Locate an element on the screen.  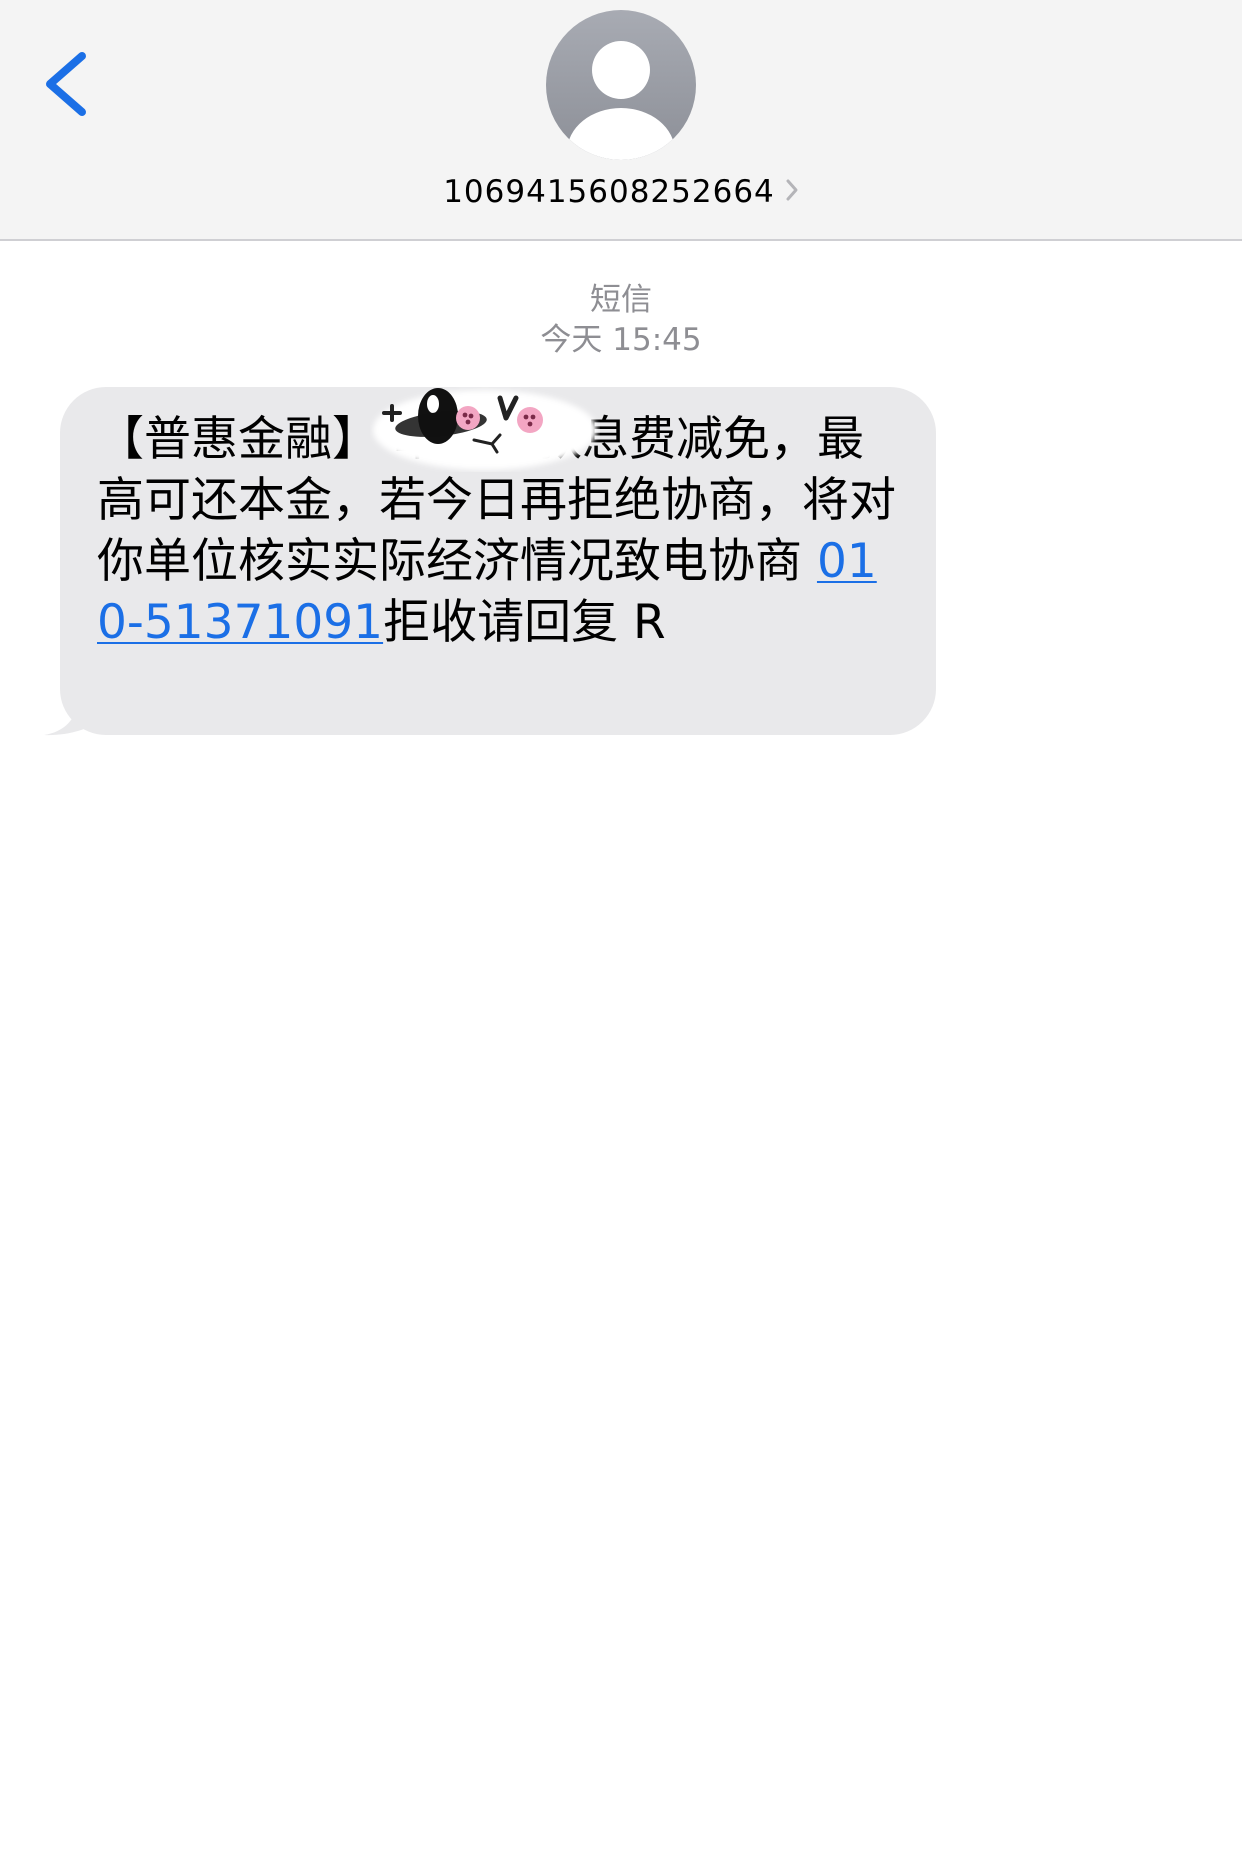
service-label: 短信 is located at coordinates (621, 300).